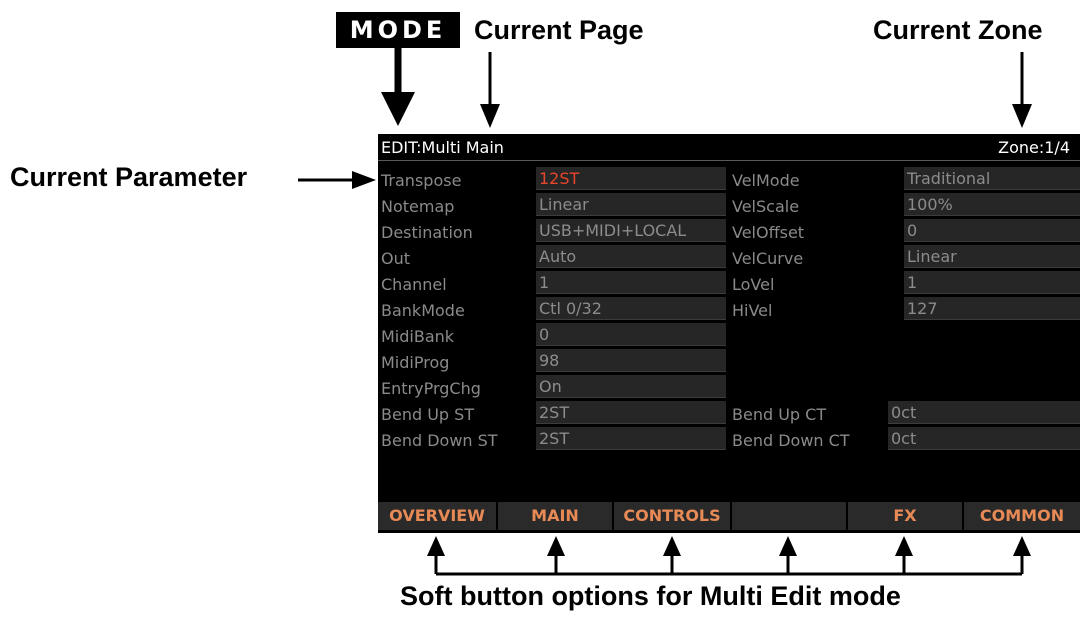 The width and height of the screenshot is (1083, 618). Describe the element at coordinates (753, 284) in the screenshot. I see `param-label: LoVel` at that location.